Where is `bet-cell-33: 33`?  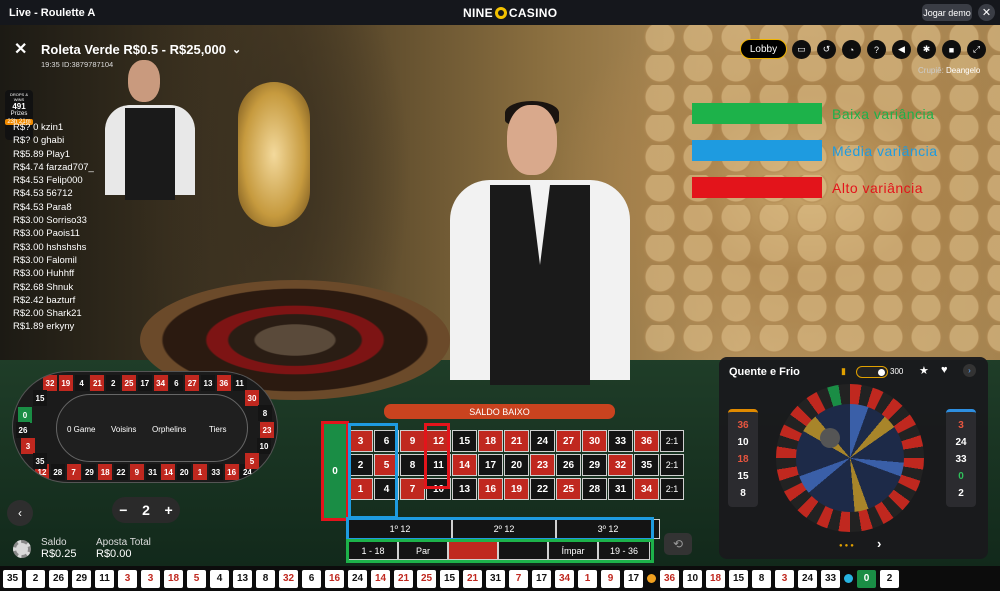
bet-cell-33: 33 is located at coordinates (620, 441).